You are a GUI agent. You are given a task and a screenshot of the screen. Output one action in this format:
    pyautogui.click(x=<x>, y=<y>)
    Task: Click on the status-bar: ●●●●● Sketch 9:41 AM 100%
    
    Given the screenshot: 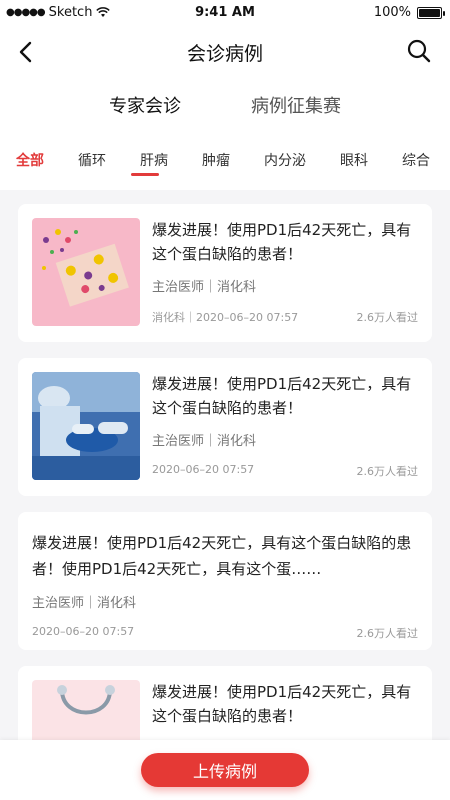 What is the action you would take?
    pyautogui.click(x=225, y=13)
    